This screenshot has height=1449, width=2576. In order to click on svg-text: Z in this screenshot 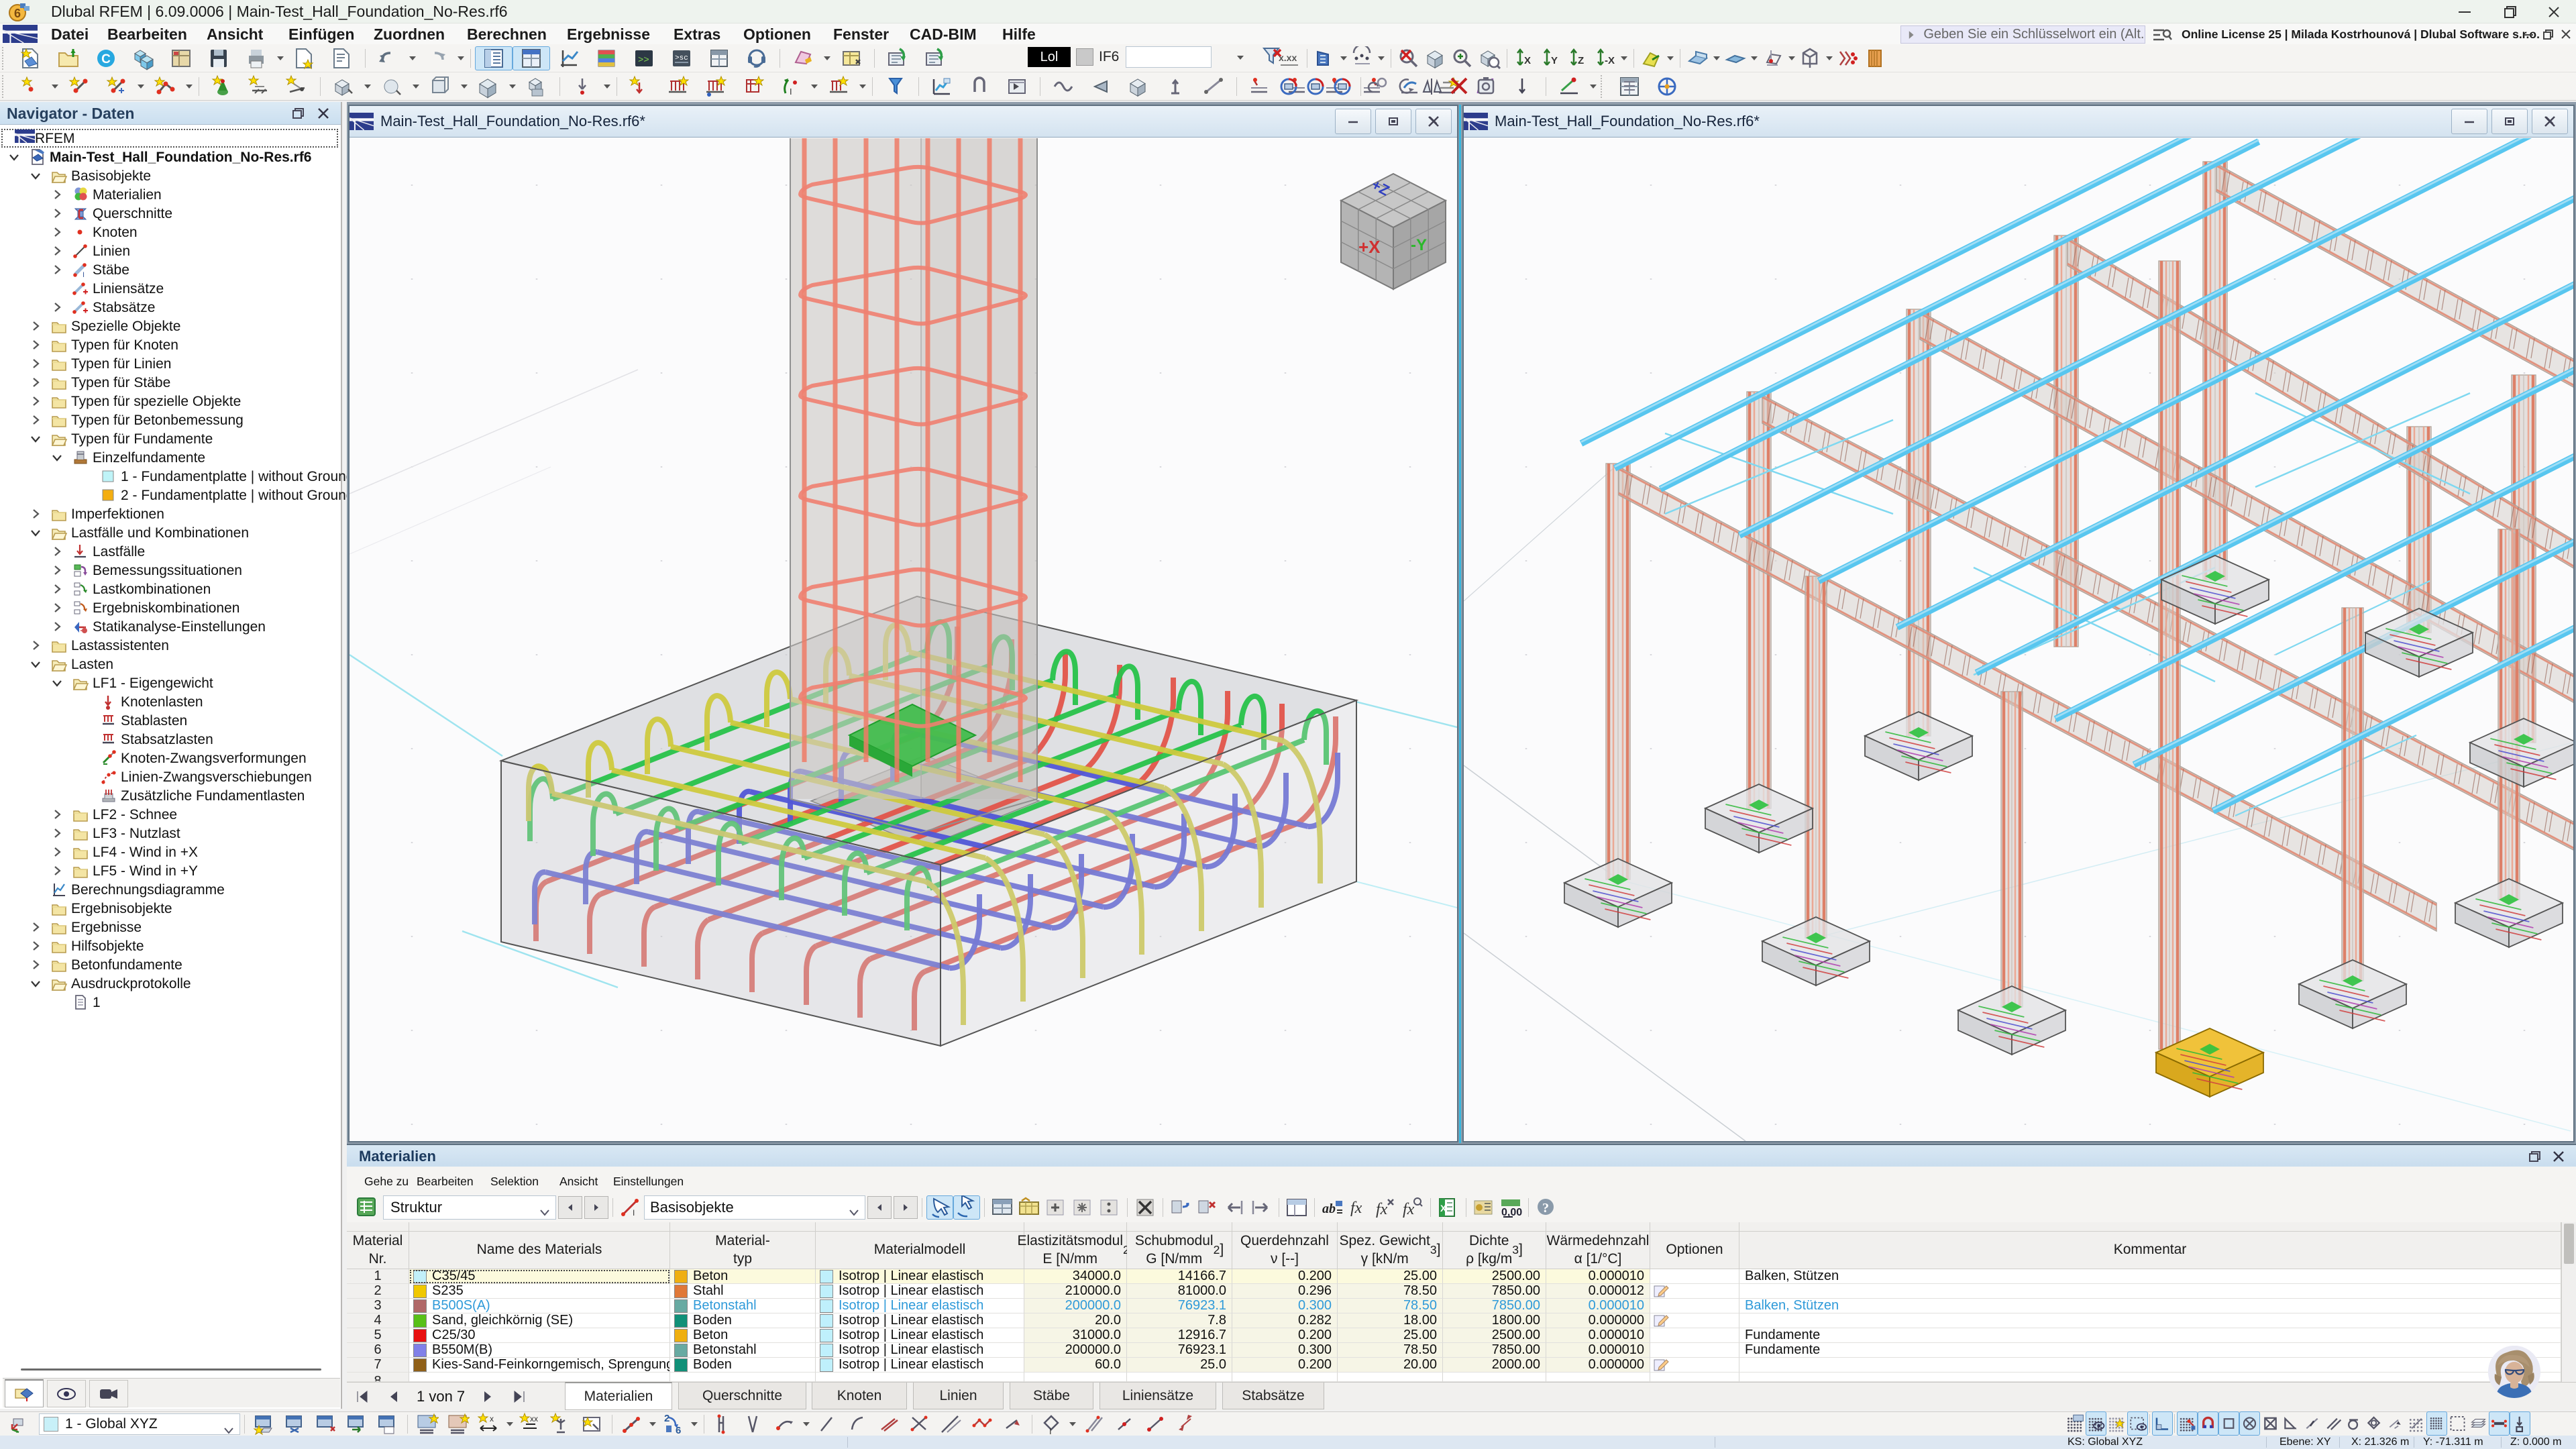, I will do `click(1581, 60)`.